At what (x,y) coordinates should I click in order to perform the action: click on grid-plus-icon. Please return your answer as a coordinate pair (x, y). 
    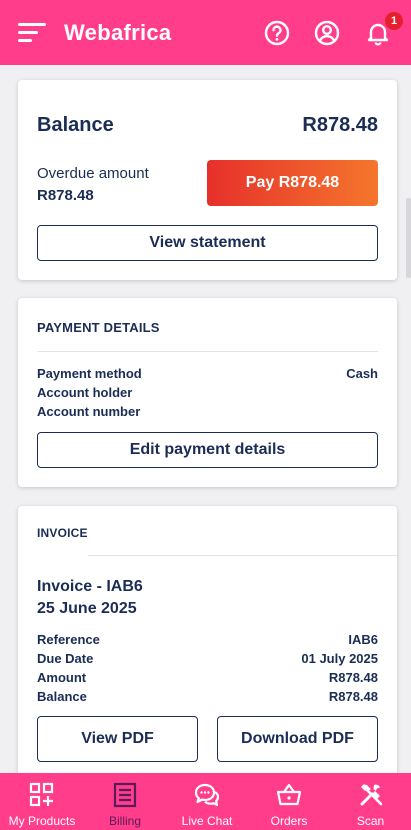
    Looking at the image, I should click on (41, 794).